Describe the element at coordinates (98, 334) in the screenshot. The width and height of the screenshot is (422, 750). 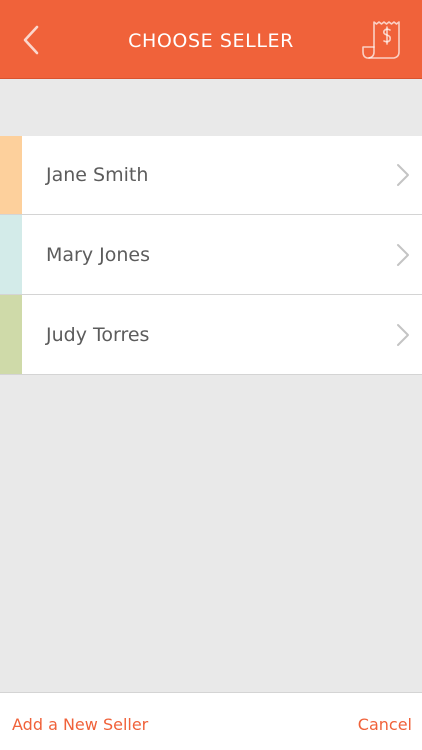
I see `seller-name: Judy Torres` at that location.